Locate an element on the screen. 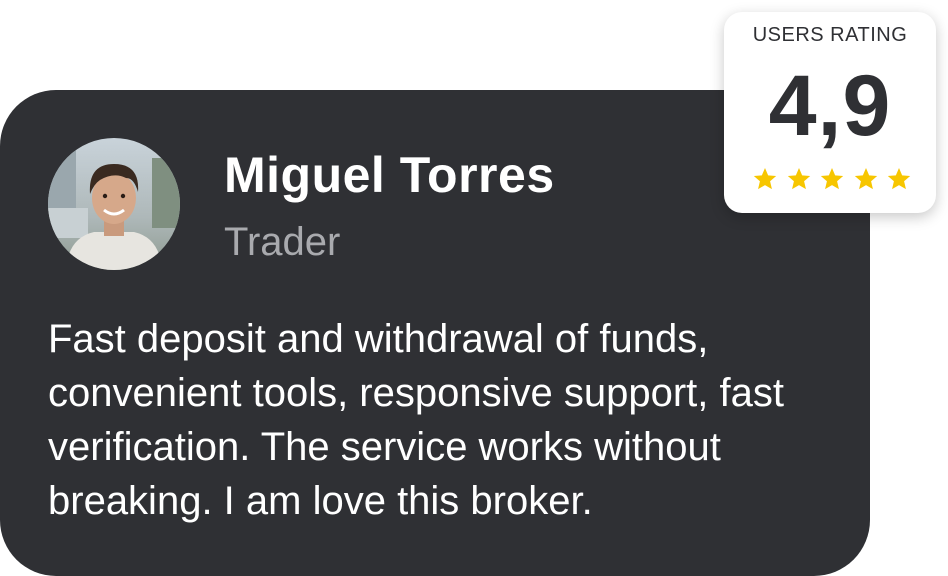 The image size is (948, 576). avatar is located at coordinates (114, 204).